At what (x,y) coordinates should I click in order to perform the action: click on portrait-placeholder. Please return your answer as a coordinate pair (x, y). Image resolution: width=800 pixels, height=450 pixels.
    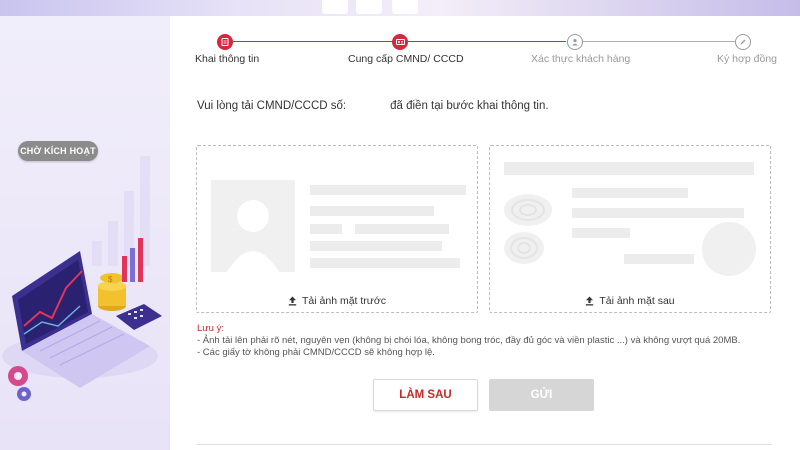
    Looking at the image, I should click on (253, 226).